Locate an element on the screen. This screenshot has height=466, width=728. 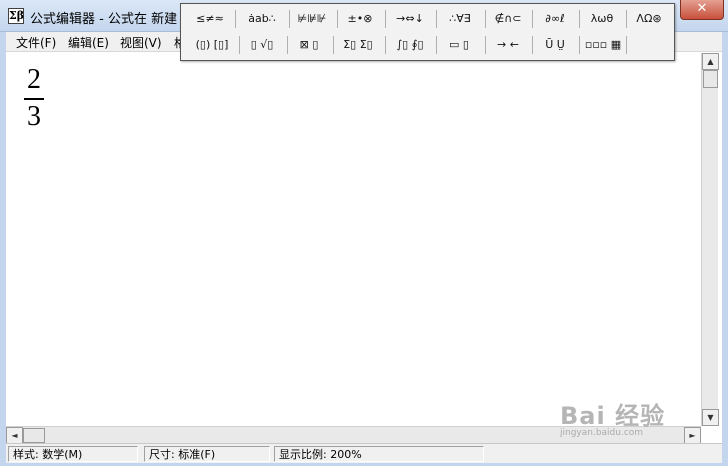
window-frame-right is located at coordinates (725, 249).